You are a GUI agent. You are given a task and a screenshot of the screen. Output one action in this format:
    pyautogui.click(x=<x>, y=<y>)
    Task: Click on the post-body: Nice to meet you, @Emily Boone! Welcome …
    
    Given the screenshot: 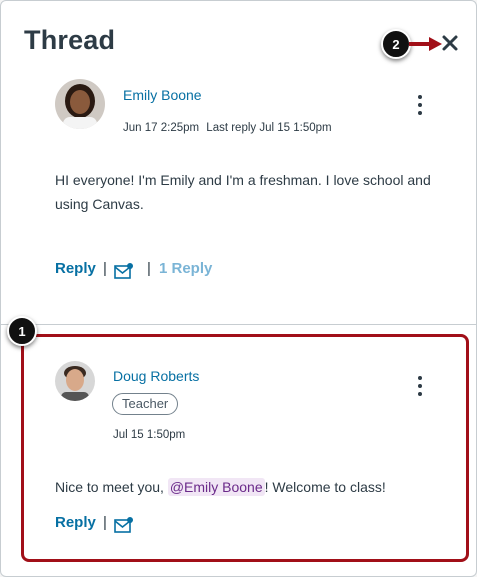 What is the action you would take?
    pyautogui.click(x=245, y=487)
    